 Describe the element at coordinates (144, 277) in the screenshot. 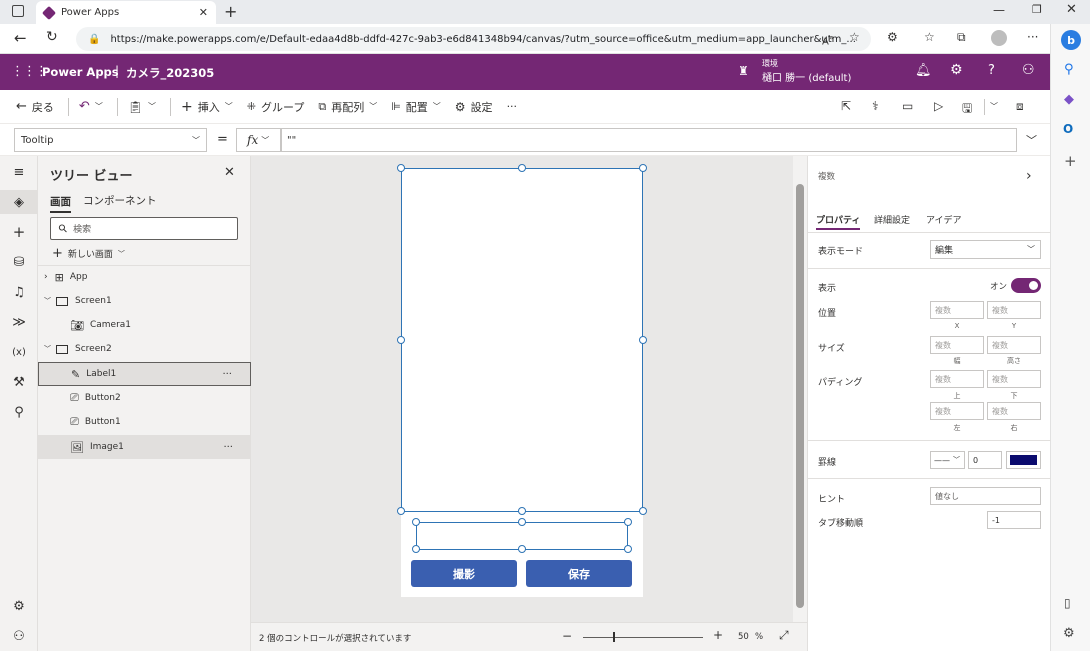

I see `tree-item-app: › ⊞ App` at that location.